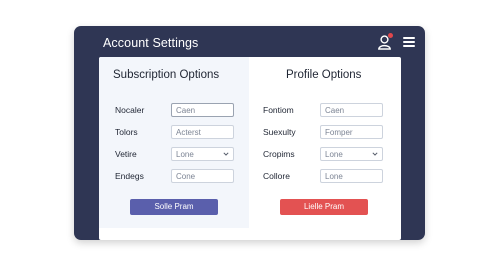 The width and height of the screenshot is (500, 273). Describe the element at coordinates (409, 42) in the screenshot. I see `menu-icon` at that location.